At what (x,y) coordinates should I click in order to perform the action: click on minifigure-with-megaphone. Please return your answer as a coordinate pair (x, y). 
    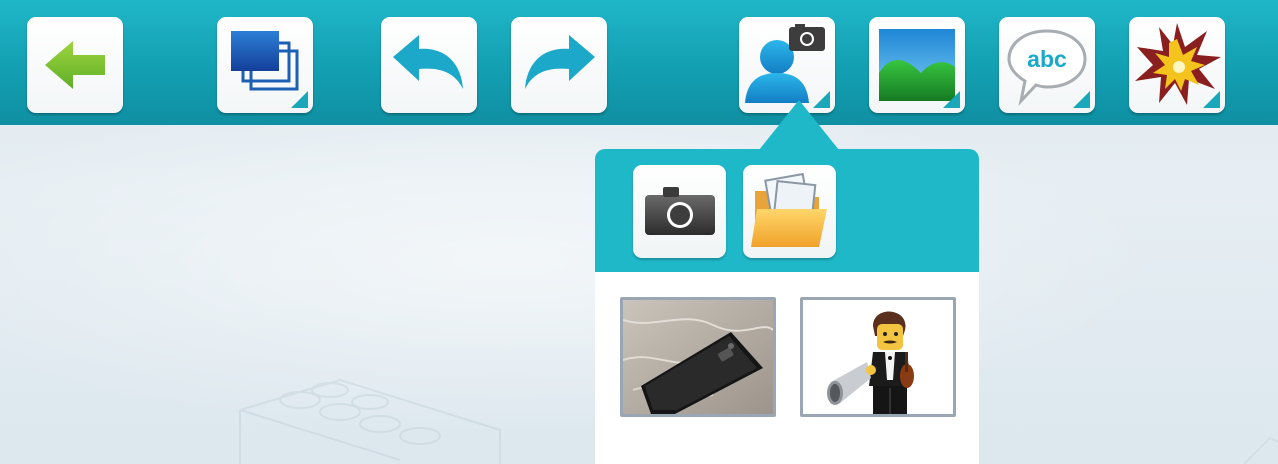
    Looking at the image, I should click on (878, 357).